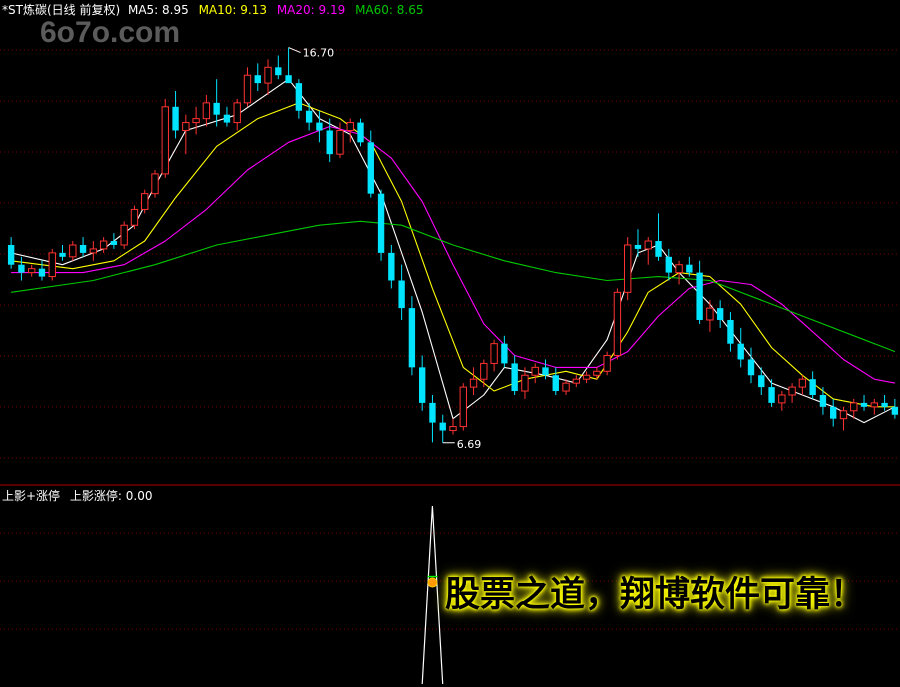 The width and height of the screenshot is (900, 687). What do you see at coordinates (111, 496) in the screenshot?
I see `indicator-value: 上影涨停: 0.00` at bounding box center [111, 496].